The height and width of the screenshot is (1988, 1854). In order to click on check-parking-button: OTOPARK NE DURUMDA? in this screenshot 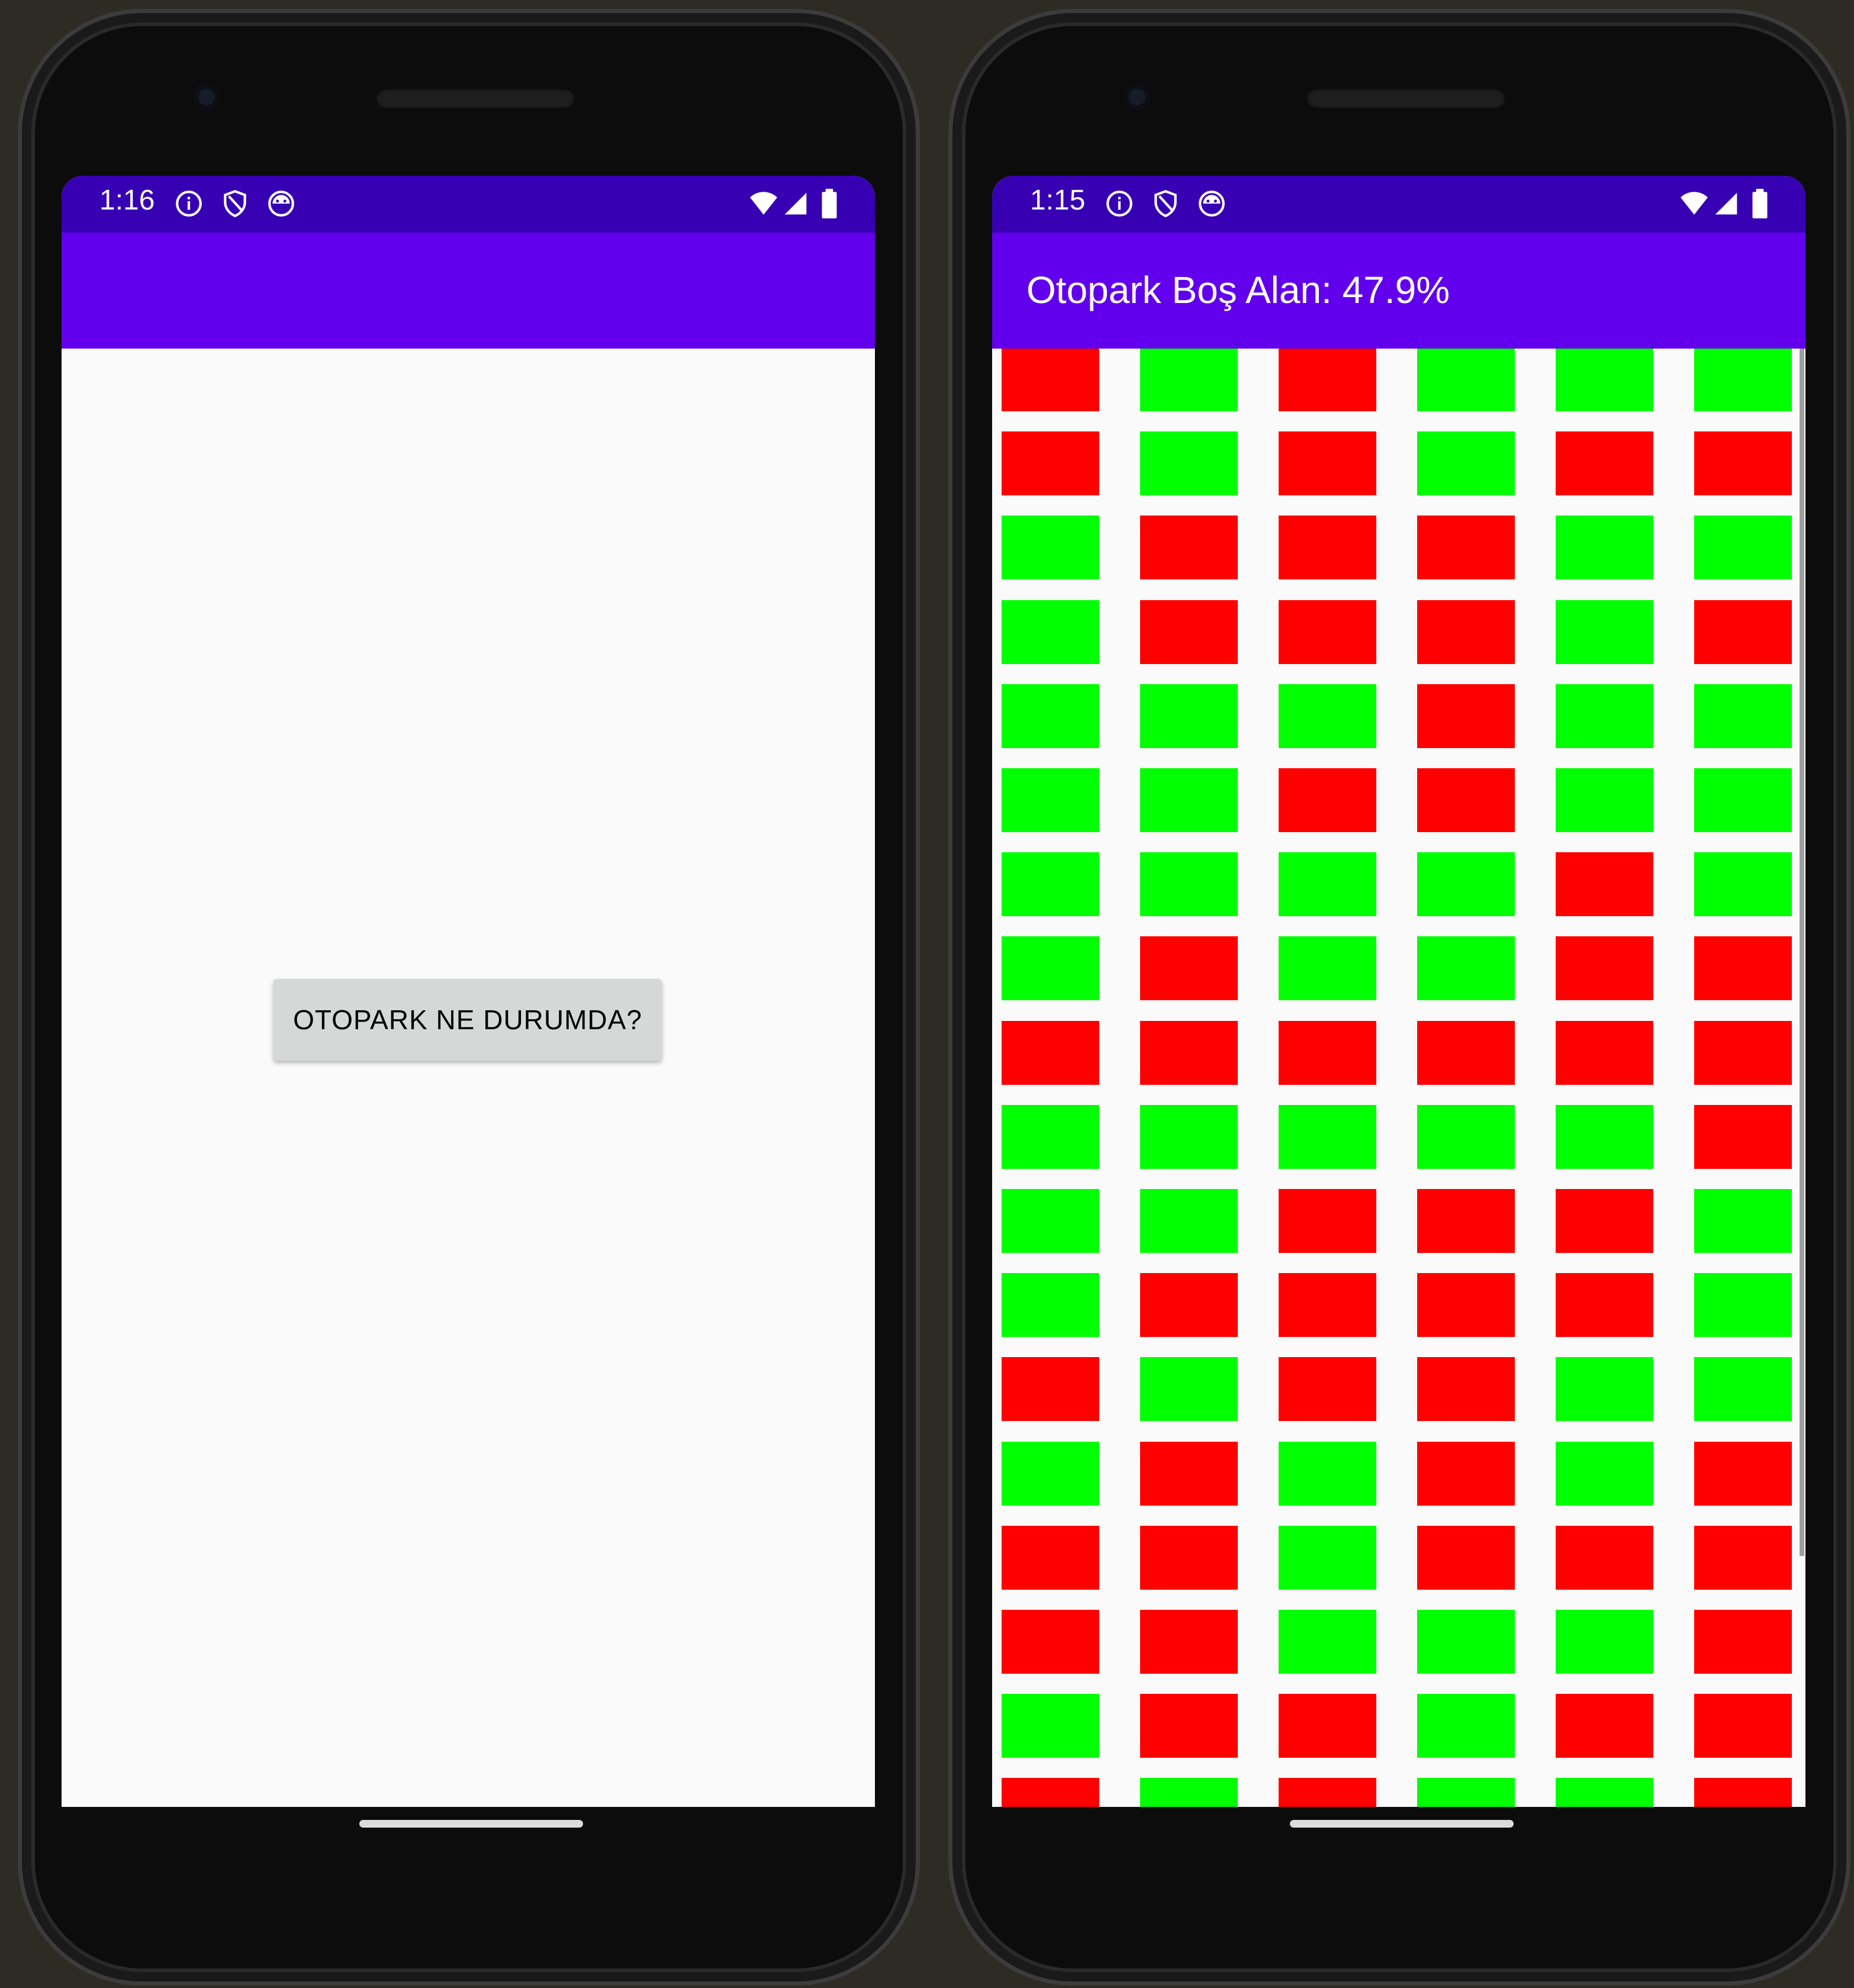, I will do `click(467, 1020)`.